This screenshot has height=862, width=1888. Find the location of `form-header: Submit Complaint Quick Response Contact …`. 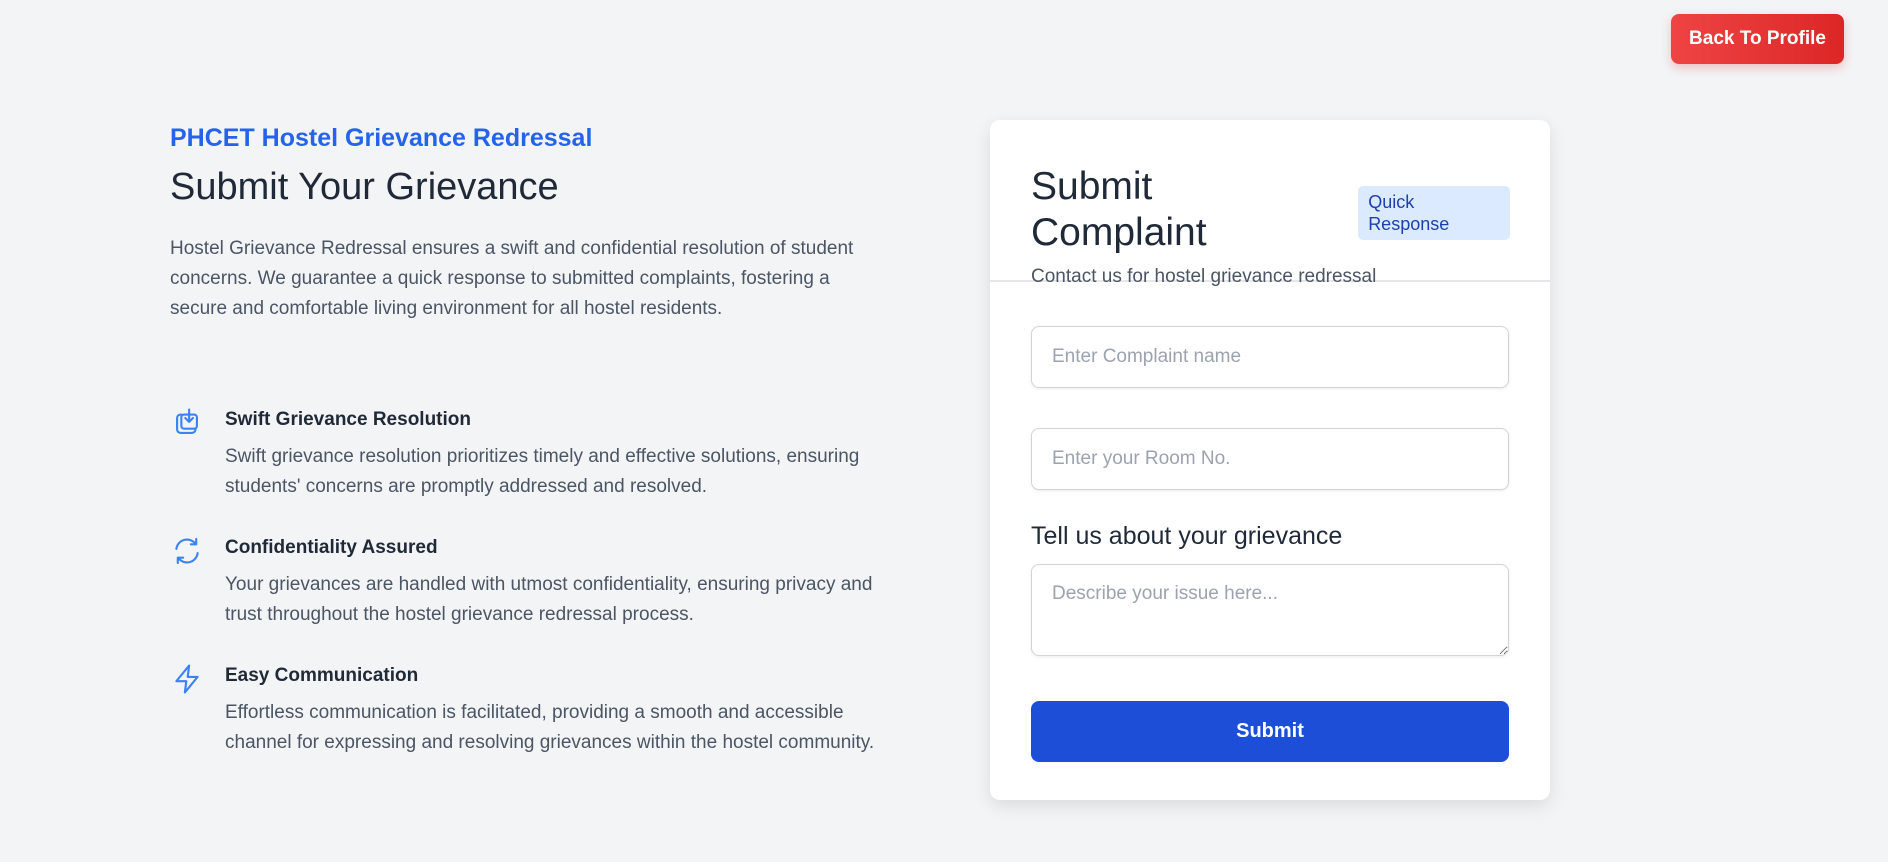

form-header: Submit Complaint Quick Response Contact … is located at coordinates (1270, 203).